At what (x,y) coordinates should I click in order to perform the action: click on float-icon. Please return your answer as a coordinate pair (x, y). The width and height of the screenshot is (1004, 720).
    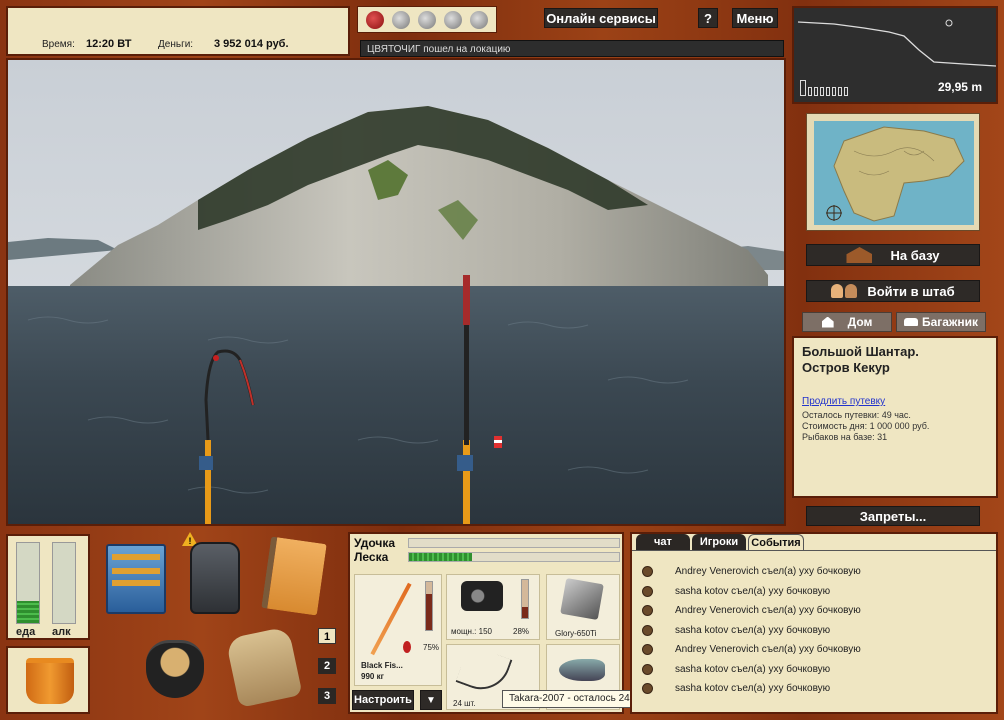
    Looking at the image, I should click on (407, 647).